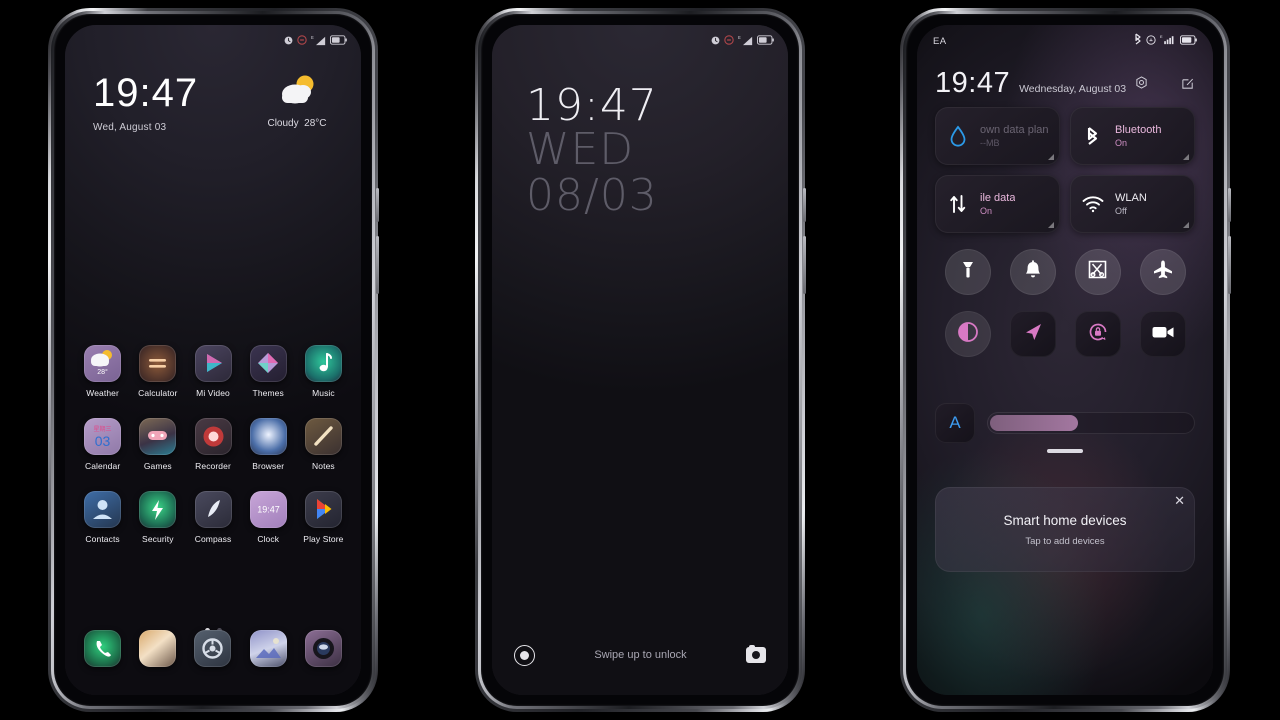 This screenshot has width=1280, height=720. What do you see at coordinates (312, 37) in the screenshot?
I see `svg-text: E` at bounding box center [312, 37].